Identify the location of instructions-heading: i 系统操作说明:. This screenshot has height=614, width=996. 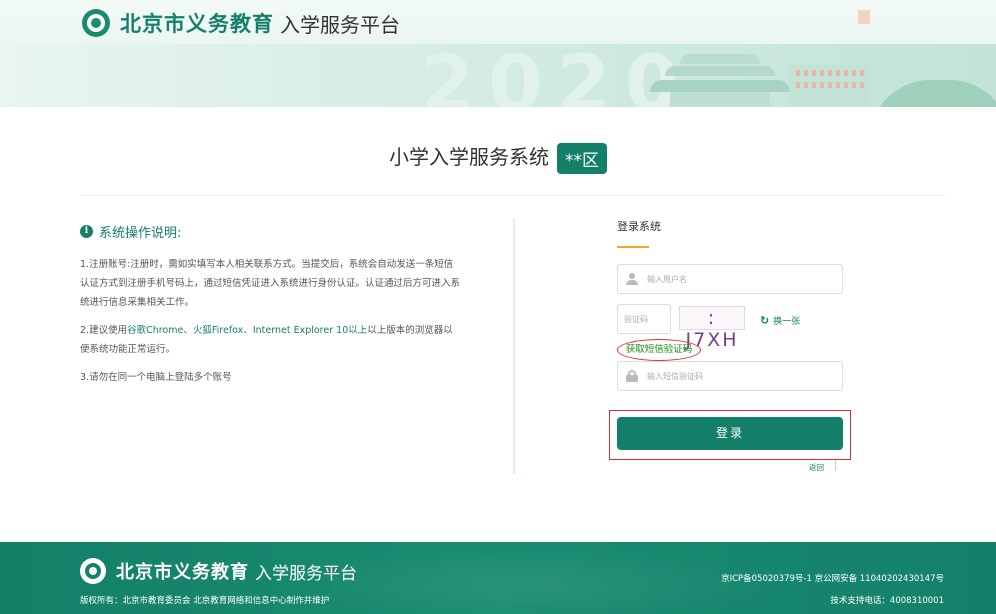
(270, 231).